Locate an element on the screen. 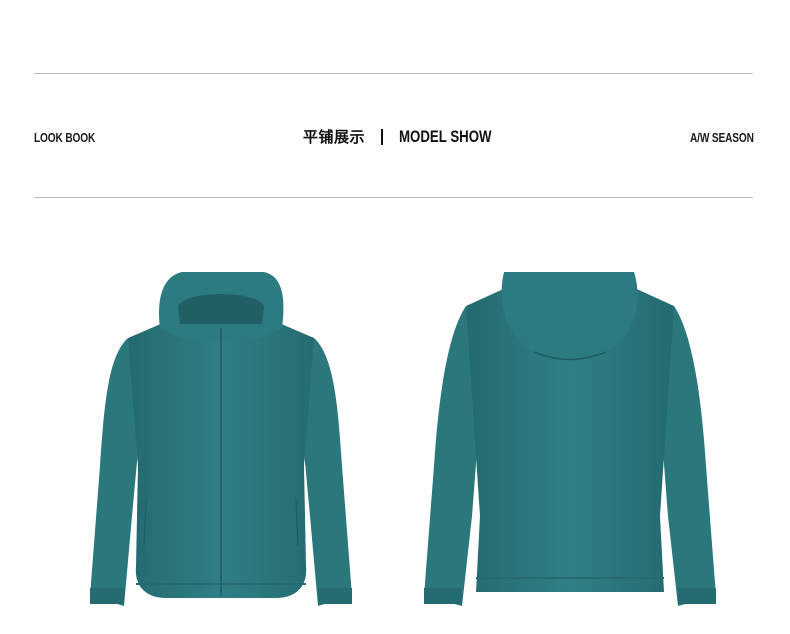 The height and width of the screenshot is (634, 790). section-title: 平铺展示 MODEL SHOW is located at coordinates (395, 136).